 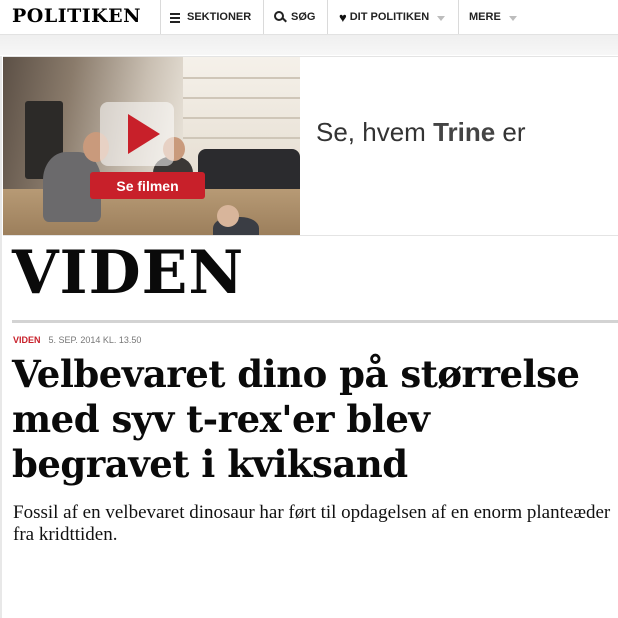 I want to click on more-menu-label: MERE, so click(x=485, y=17).